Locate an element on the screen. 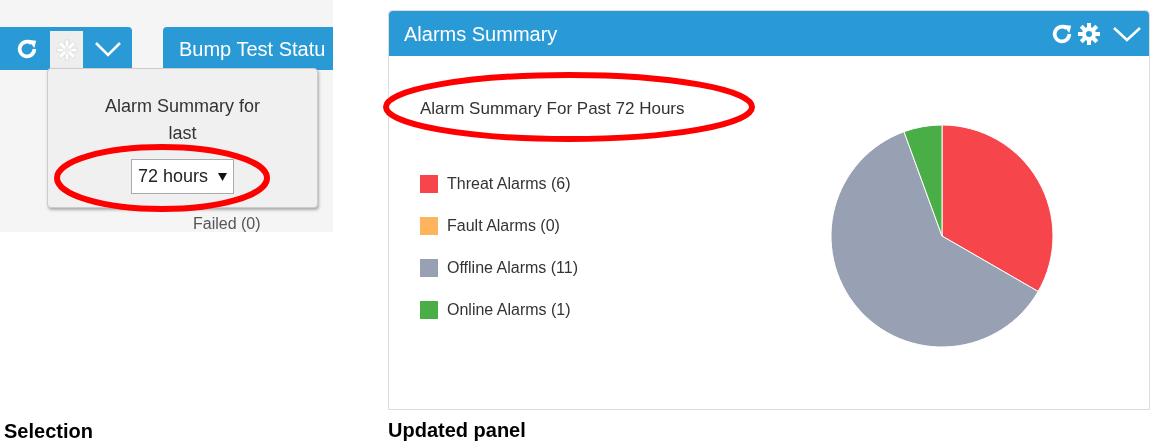 Image resolution: width=1150 pixels, height=443 pixels. figure-caption: Updated panel is located at coordinates (457, 430).